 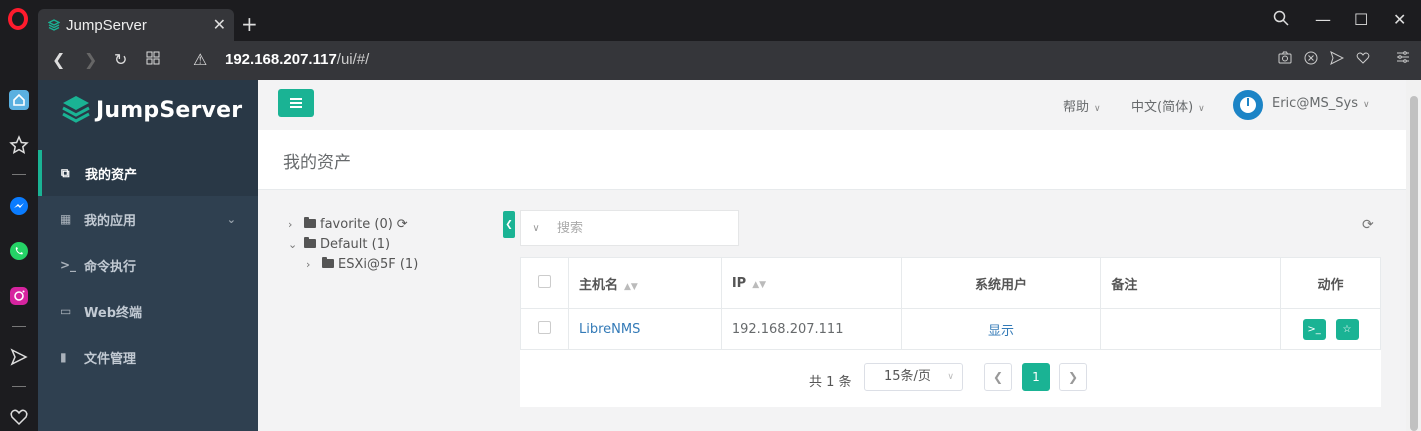 I want to click on language-menu: 中文(简体) ∨, so click(x=1168, y=105).